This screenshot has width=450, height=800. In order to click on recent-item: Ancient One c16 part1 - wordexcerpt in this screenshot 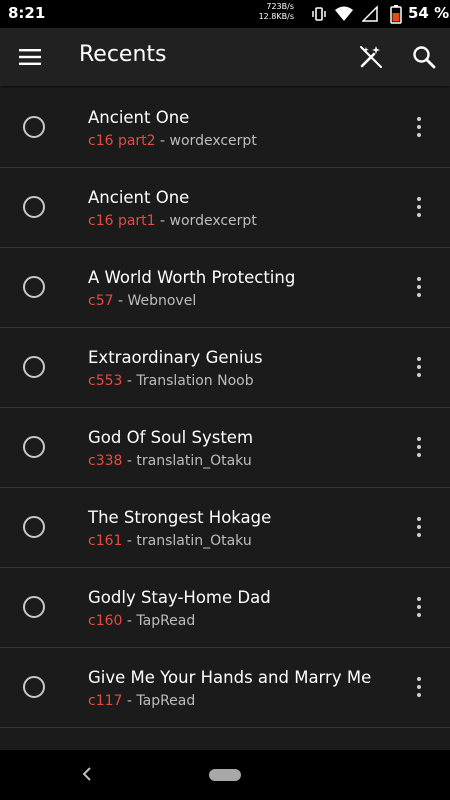, I will do `click(225, 208)`.